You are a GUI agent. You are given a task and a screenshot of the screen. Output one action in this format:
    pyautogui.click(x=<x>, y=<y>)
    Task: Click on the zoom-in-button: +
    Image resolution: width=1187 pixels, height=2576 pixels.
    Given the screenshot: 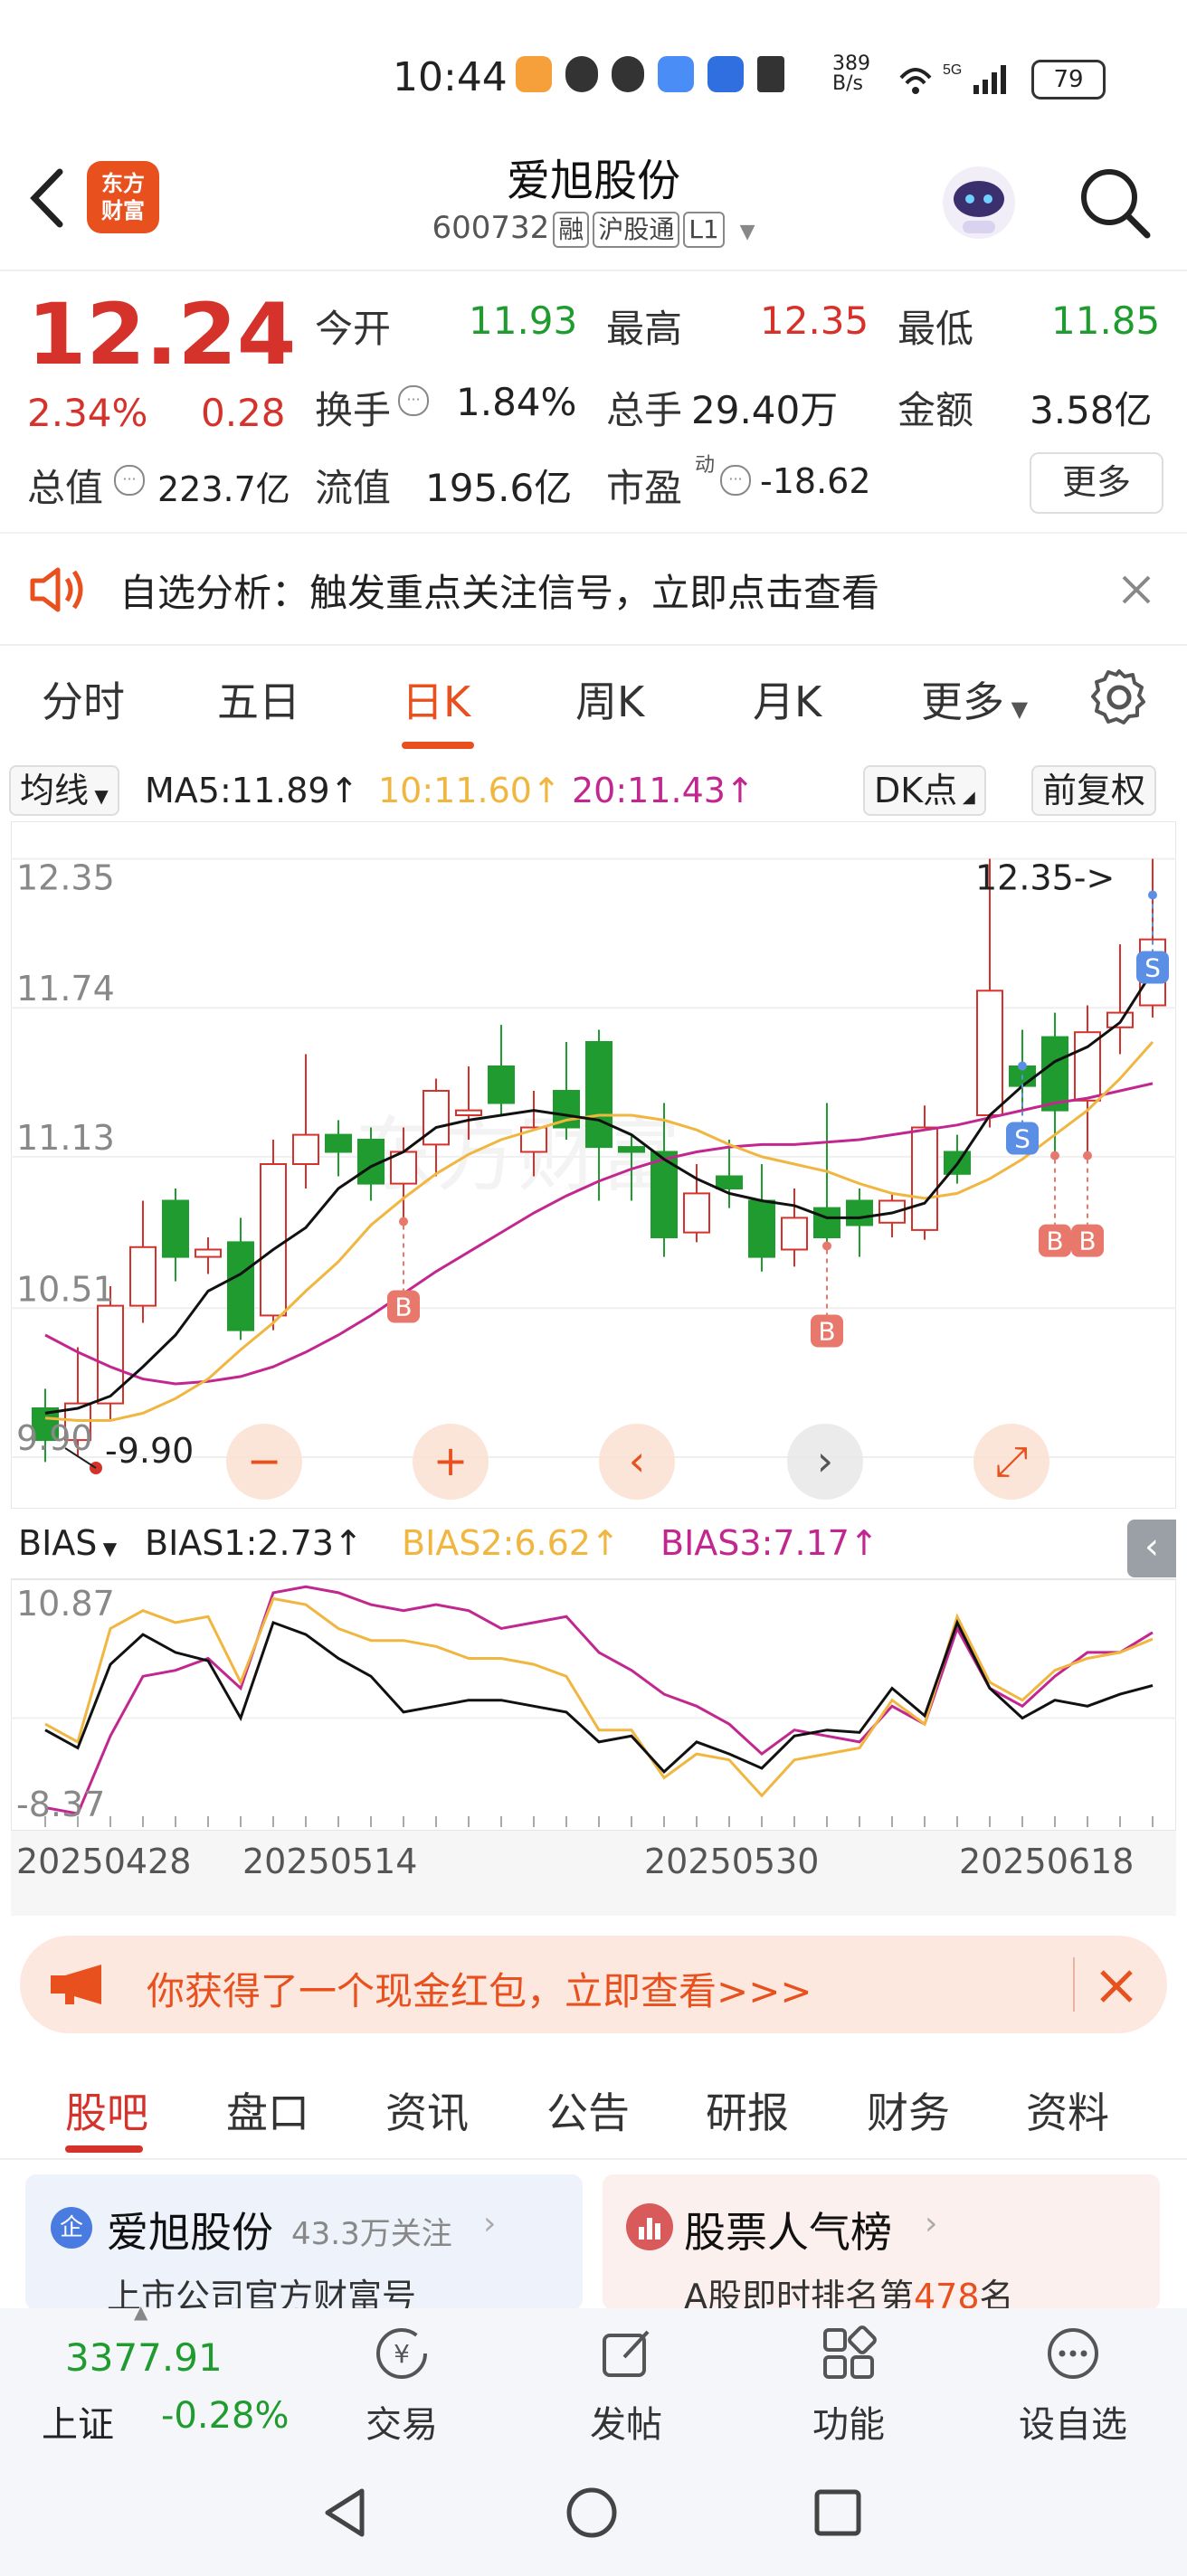 What is the action you would take?
    pyautogui.click(x=451, y=1462)
    